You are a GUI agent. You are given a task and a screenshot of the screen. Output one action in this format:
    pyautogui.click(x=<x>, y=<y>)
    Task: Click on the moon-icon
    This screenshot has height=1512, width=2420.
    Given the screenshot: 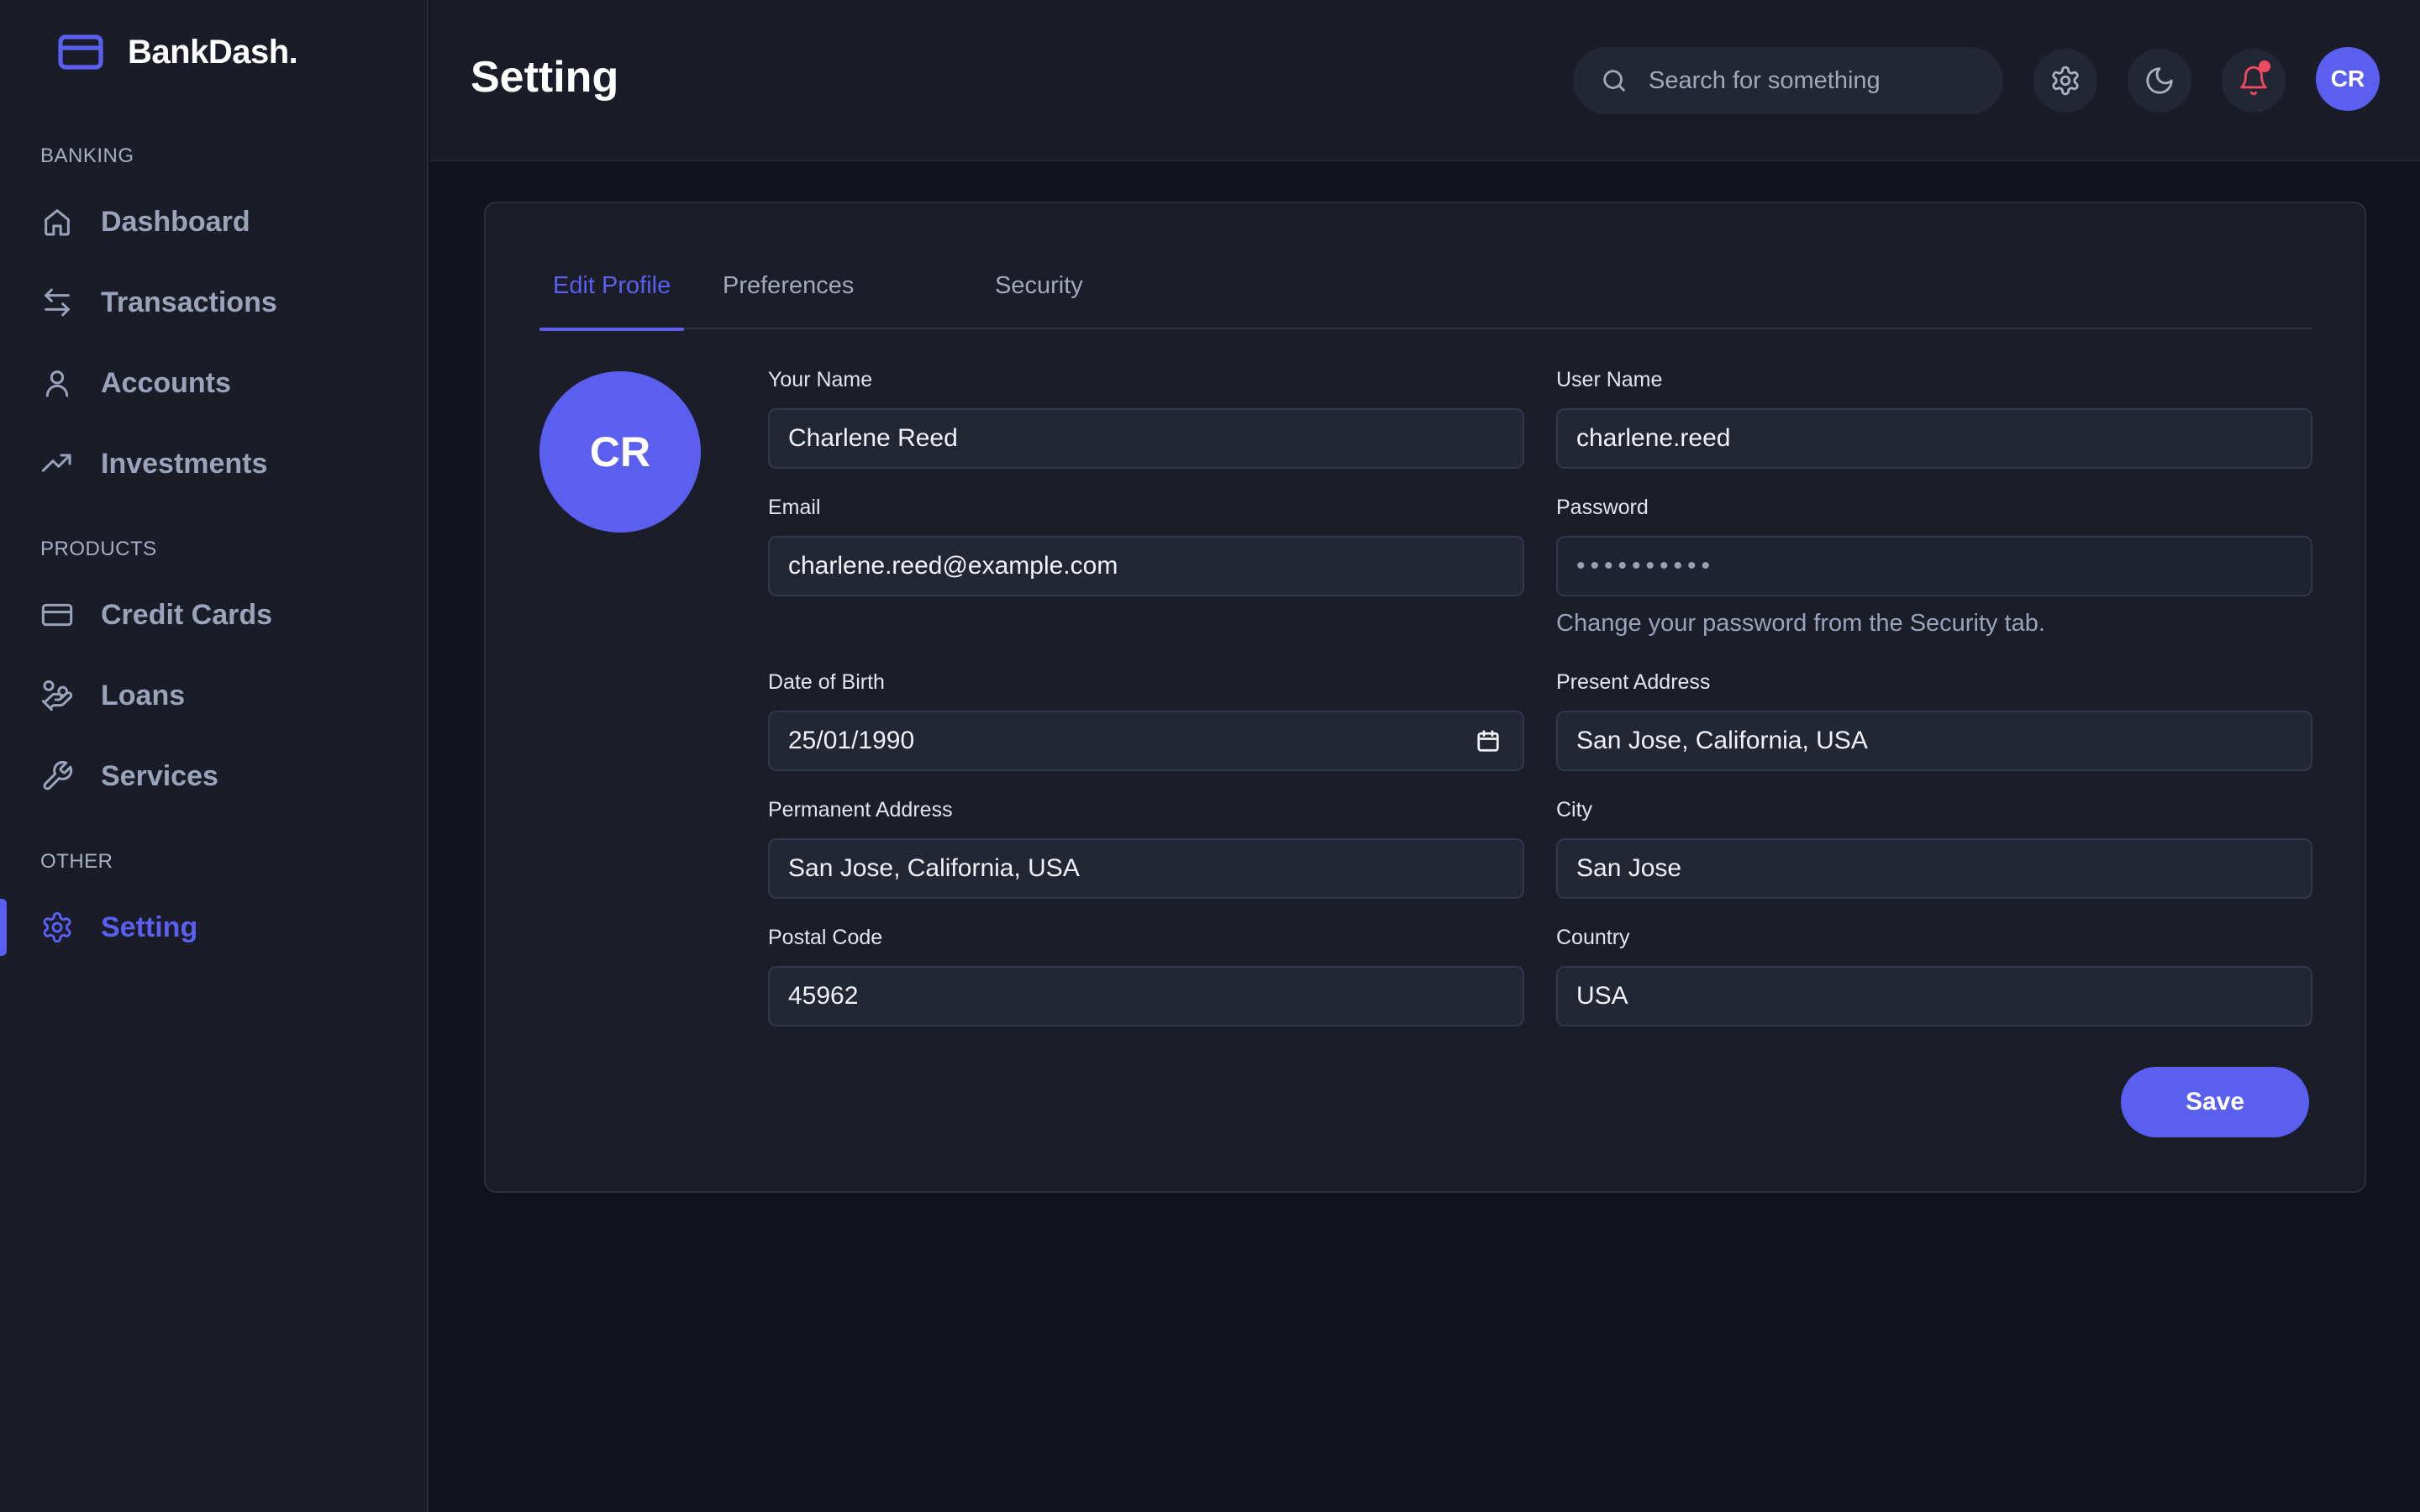 What is the action you would take?
    pyautogui.click(x=2159, y=80)
    